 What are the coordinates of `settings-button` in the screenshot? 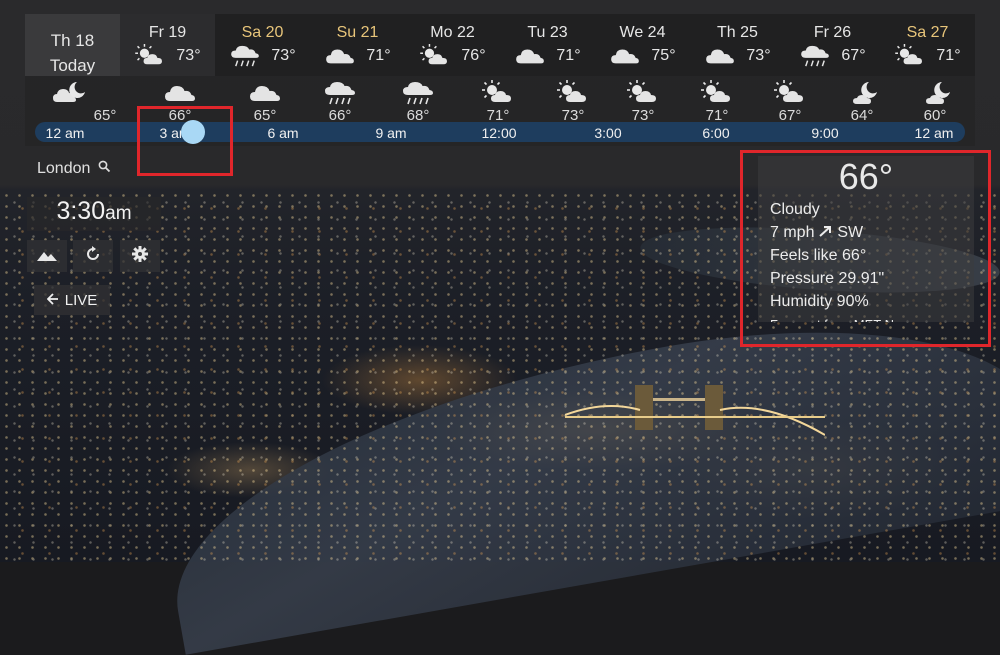 It's located at (140, 256).